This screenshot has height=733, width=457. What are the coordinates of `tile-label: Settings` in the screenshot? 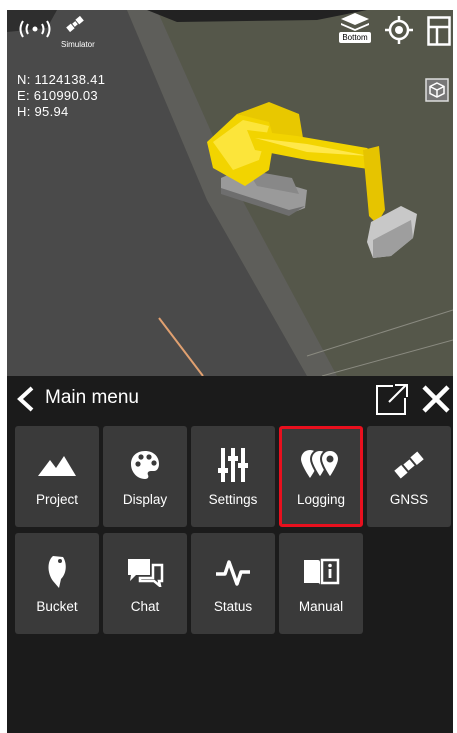 It's located at (233, 499).